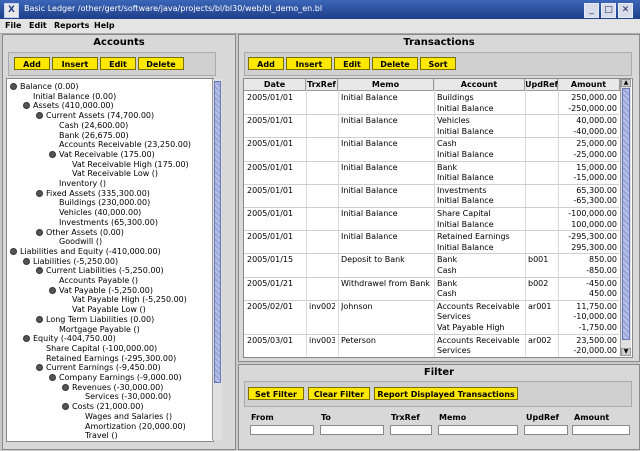  What do you see at coordinates (130, 427) in the screenshot?
I see `tree-node: Amortization (20,000.00)` at bounding box center [130, 427].